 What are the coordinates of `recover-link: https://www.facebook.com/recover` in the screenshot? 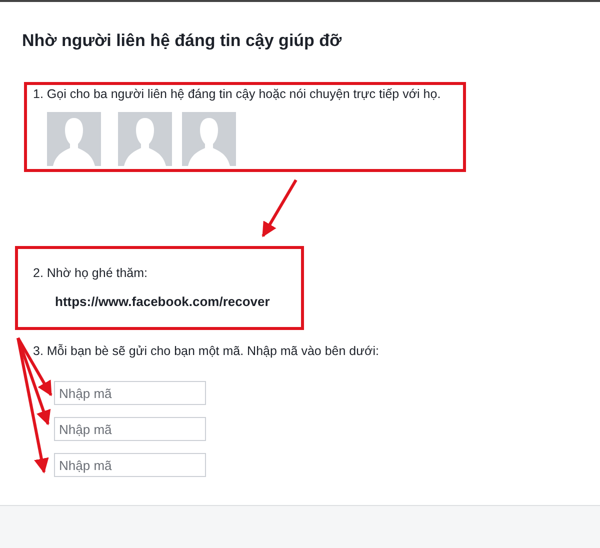 It's located at (178, 301).